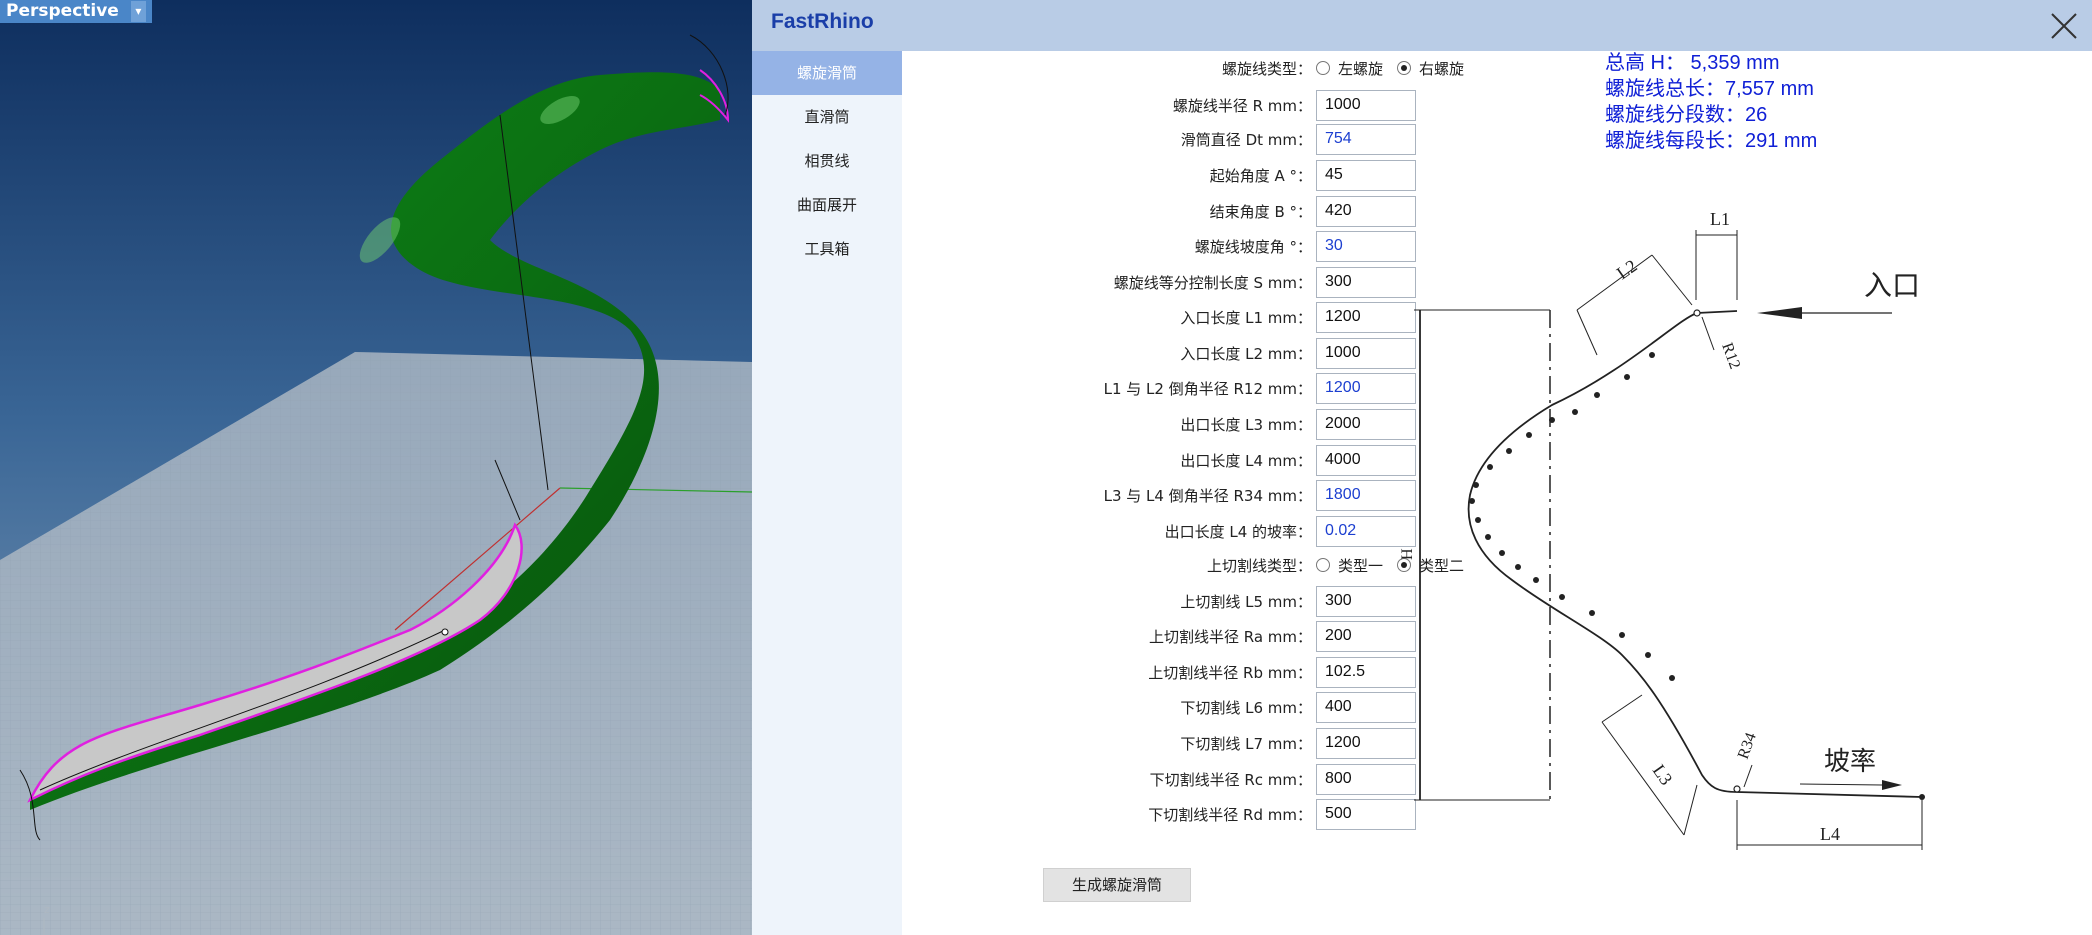 Image resolution: width=2092 pixels, height=935 pixels. What do you see at coordinates (1238, 531) in the screenshot?
I see `field-label: 出口长度 L4 的坡率：` at bounding box center [1238, 531].